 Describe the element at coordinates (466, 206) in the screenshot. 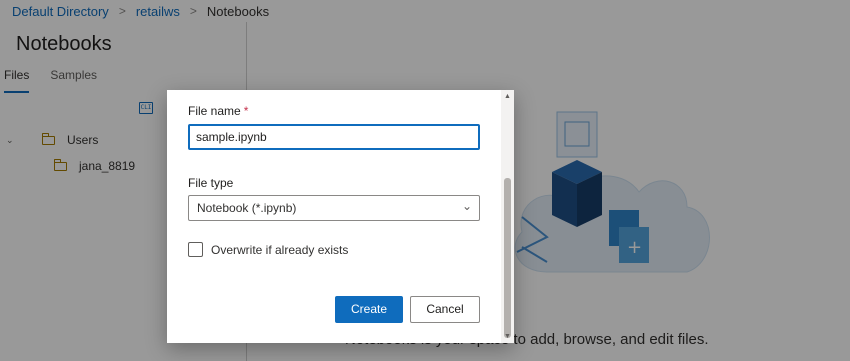

I see `chevron-down-icon: ⌄` at that location.